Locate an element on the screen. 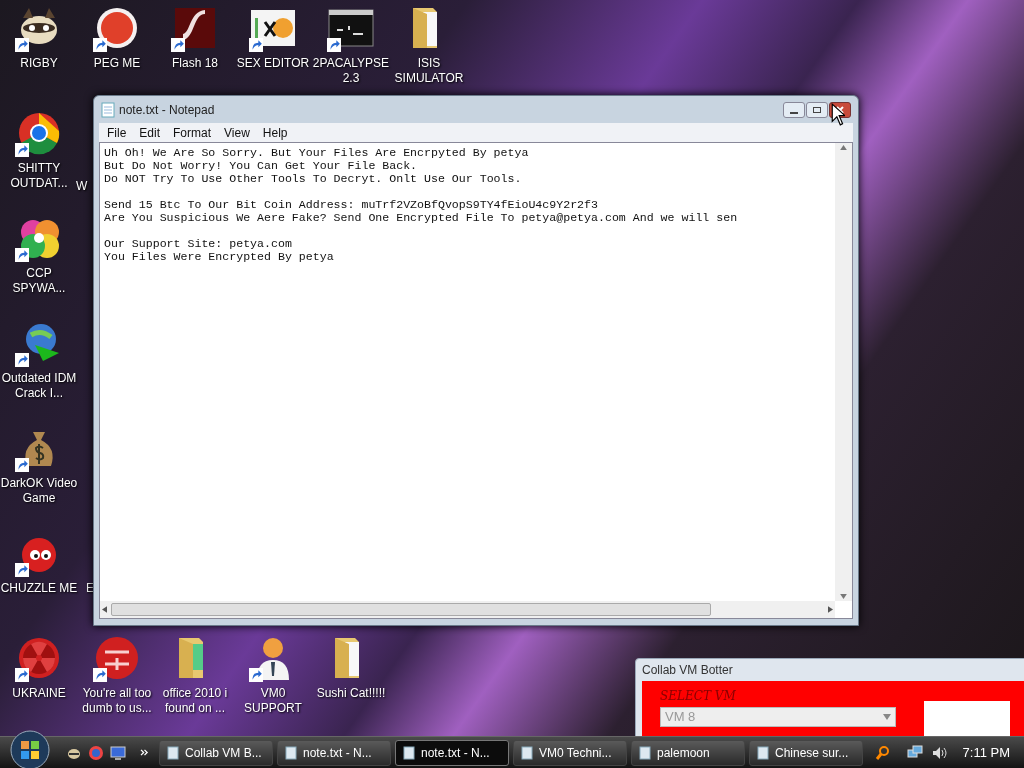 The image size is (1024, 768). icon-label: Flash 18 is located at coordinates (195, 63).